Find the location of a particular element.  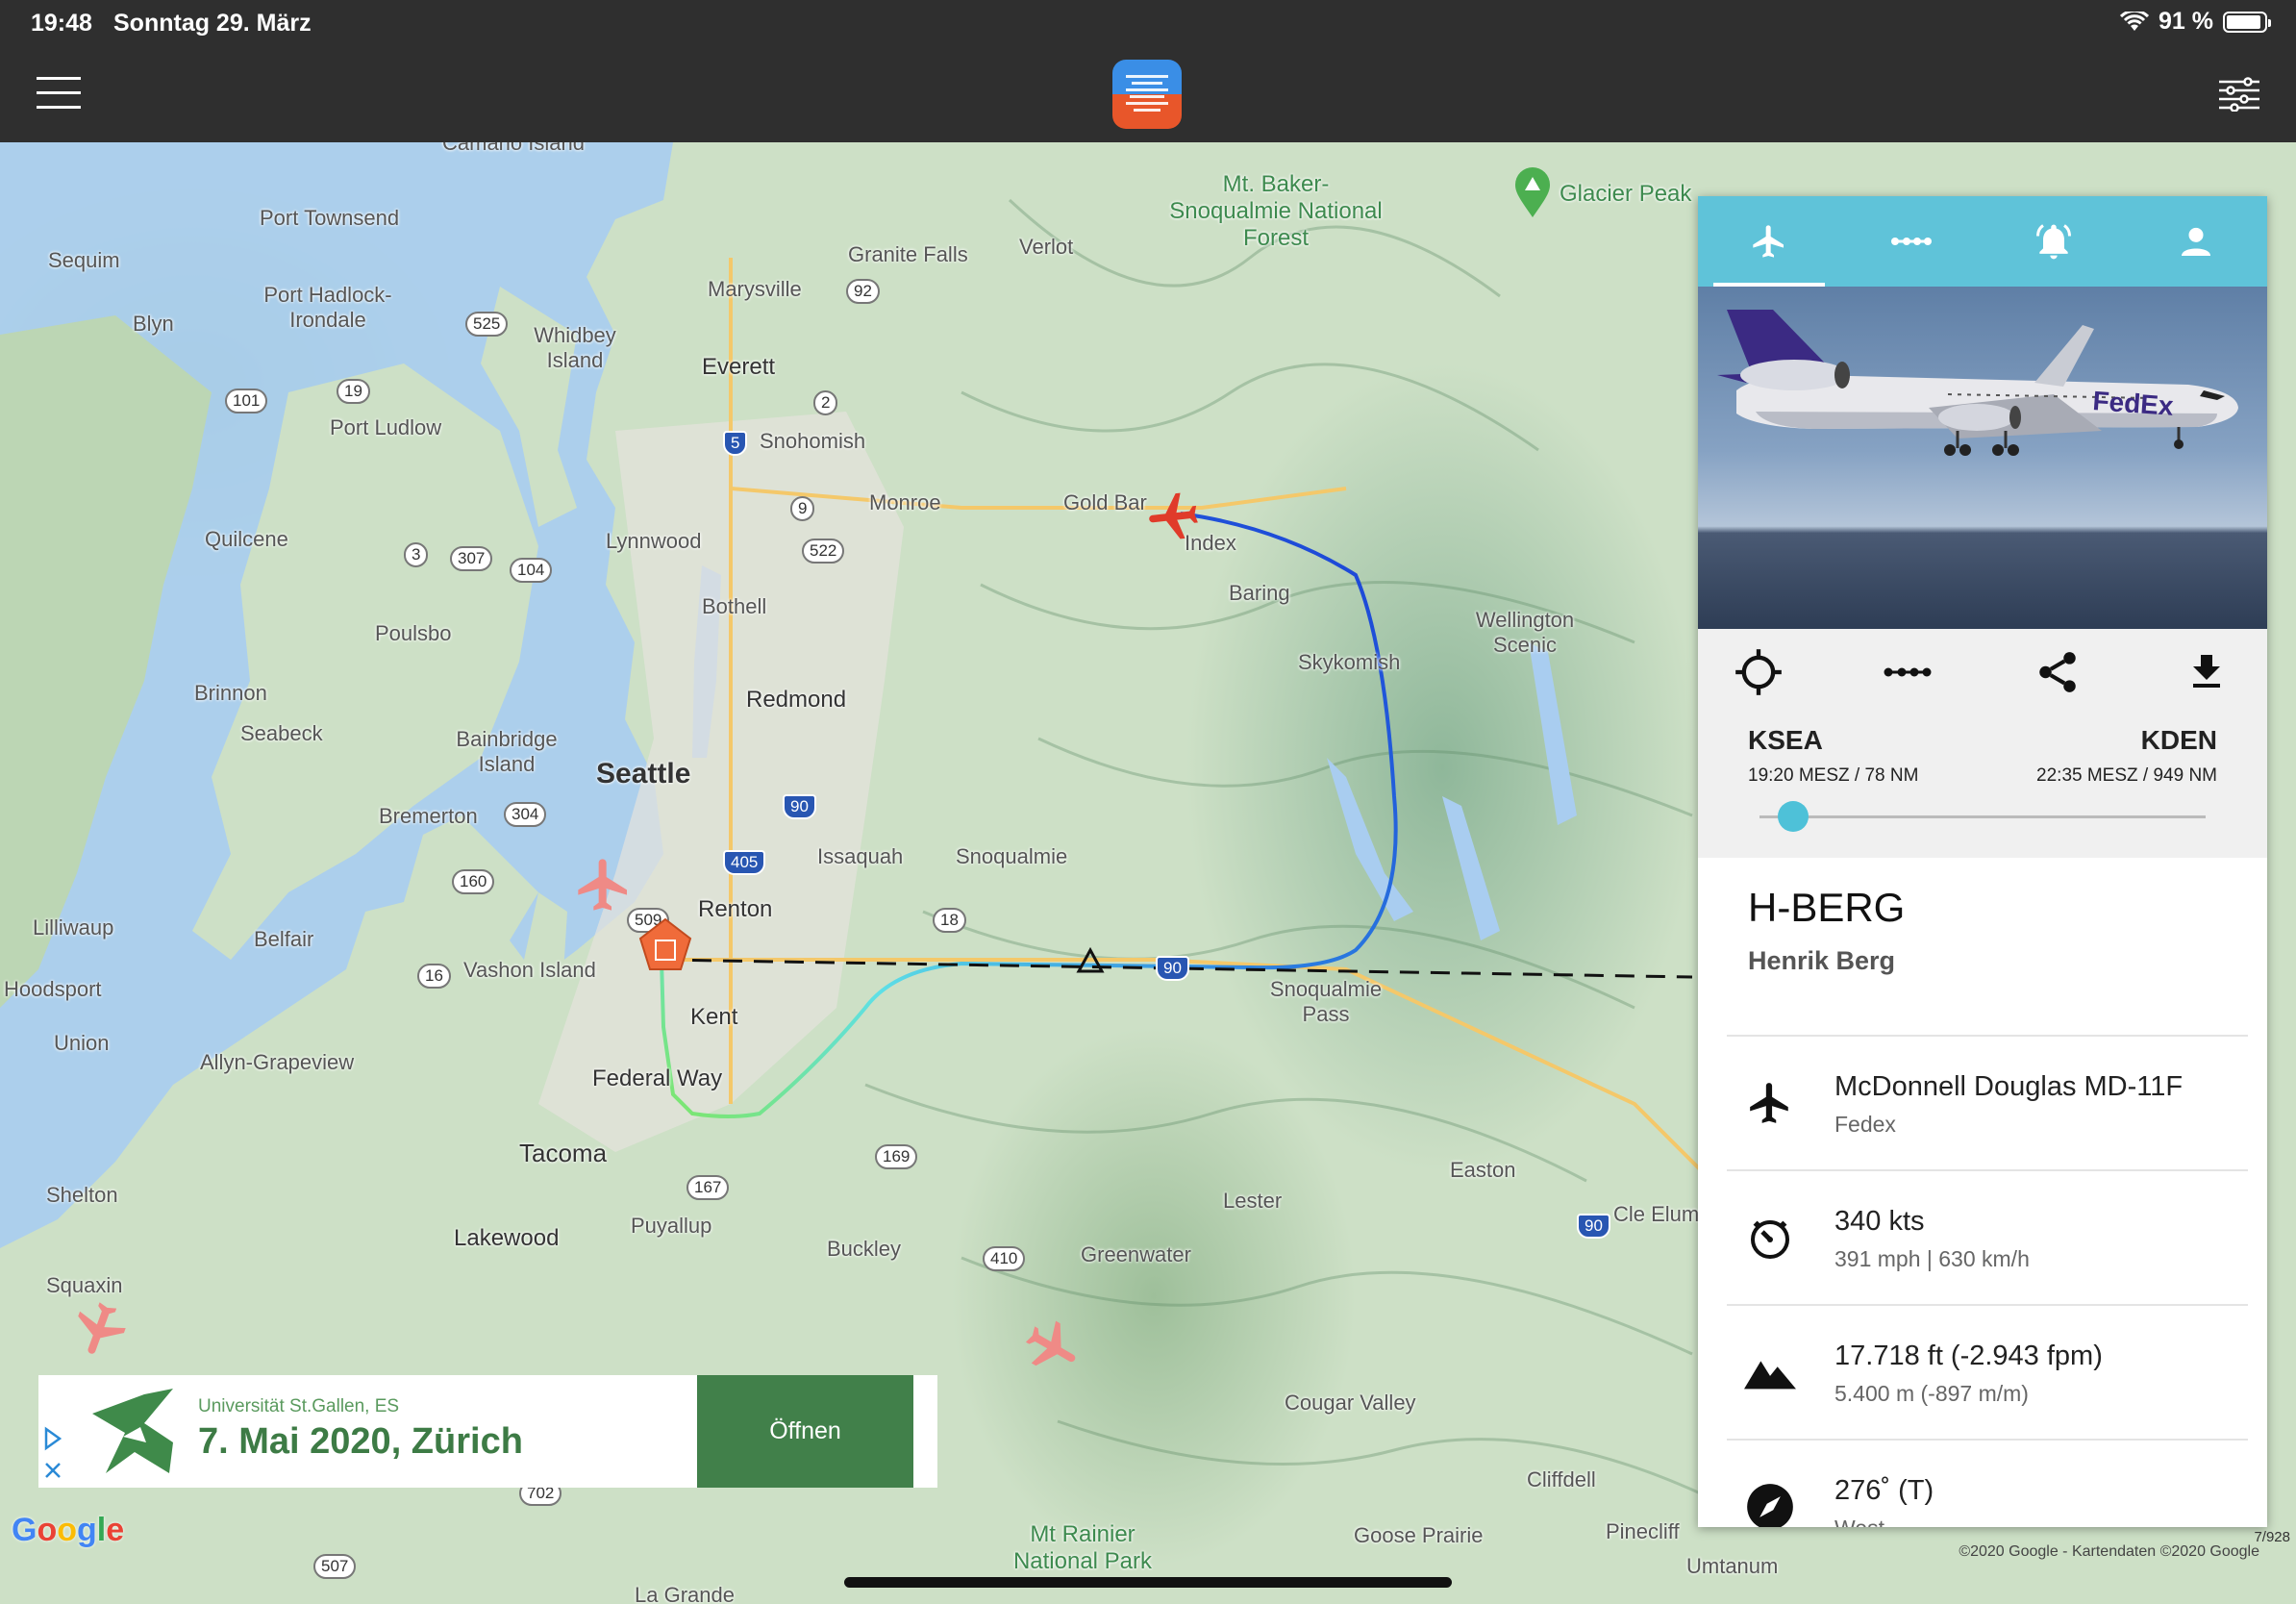

place-label: Cle Elum is located at coordinates (1656, 1214).